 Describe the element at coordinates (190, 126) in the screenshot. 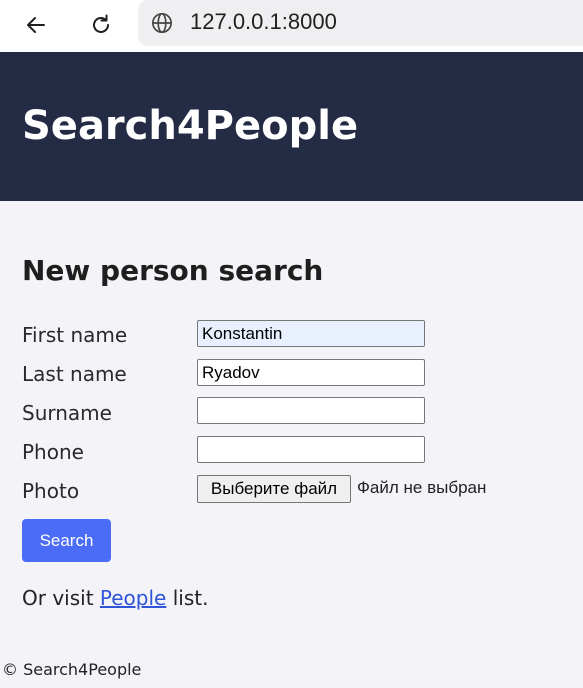

I see `site-title: Search4People` at that location.